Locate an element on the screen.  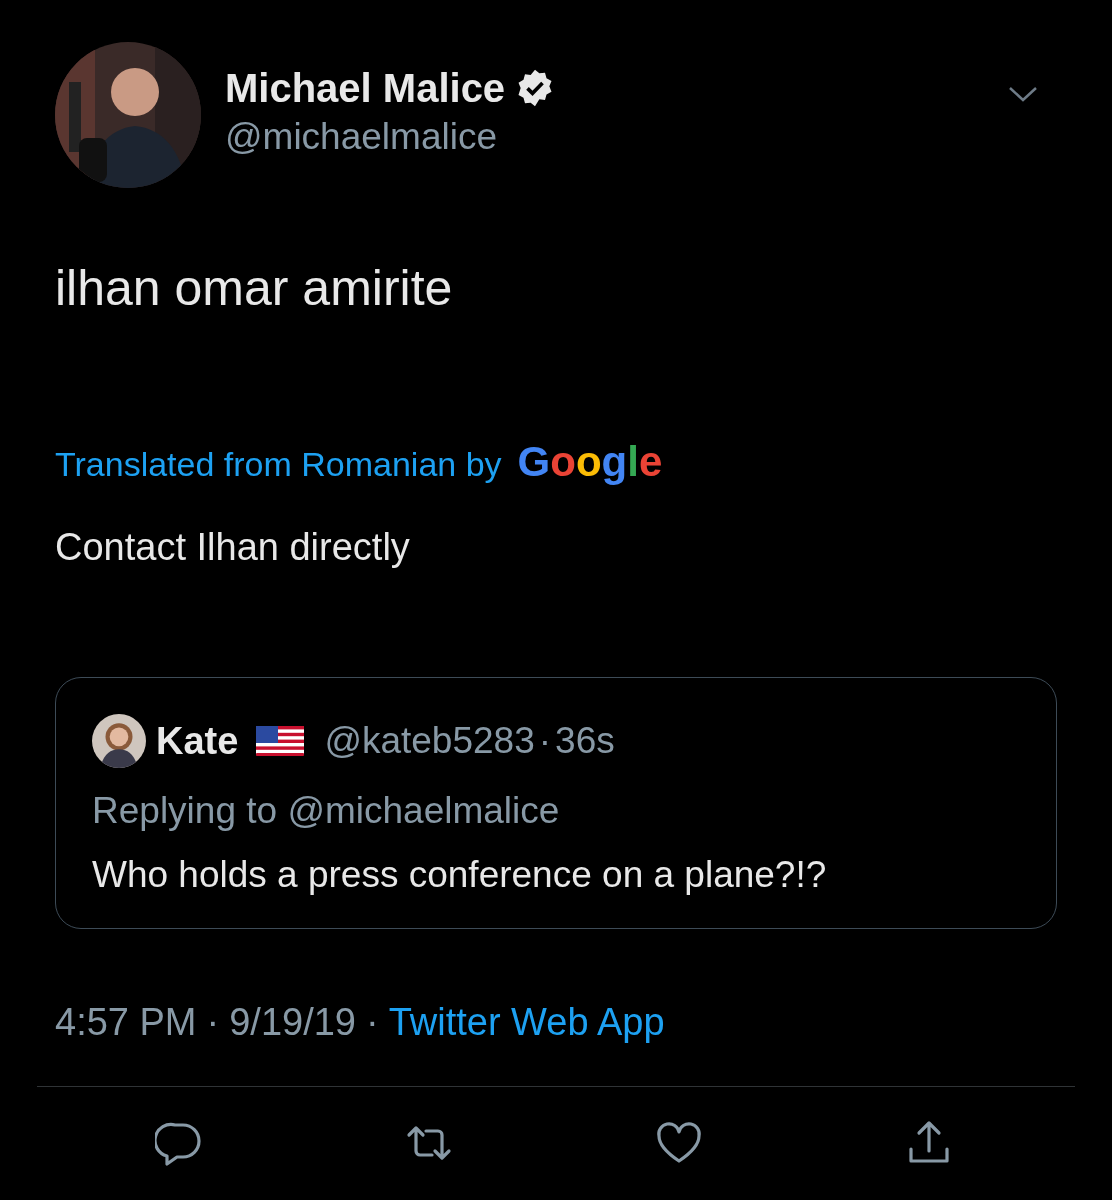
author-name: Michael Malice is located at coordinates (365, 88).